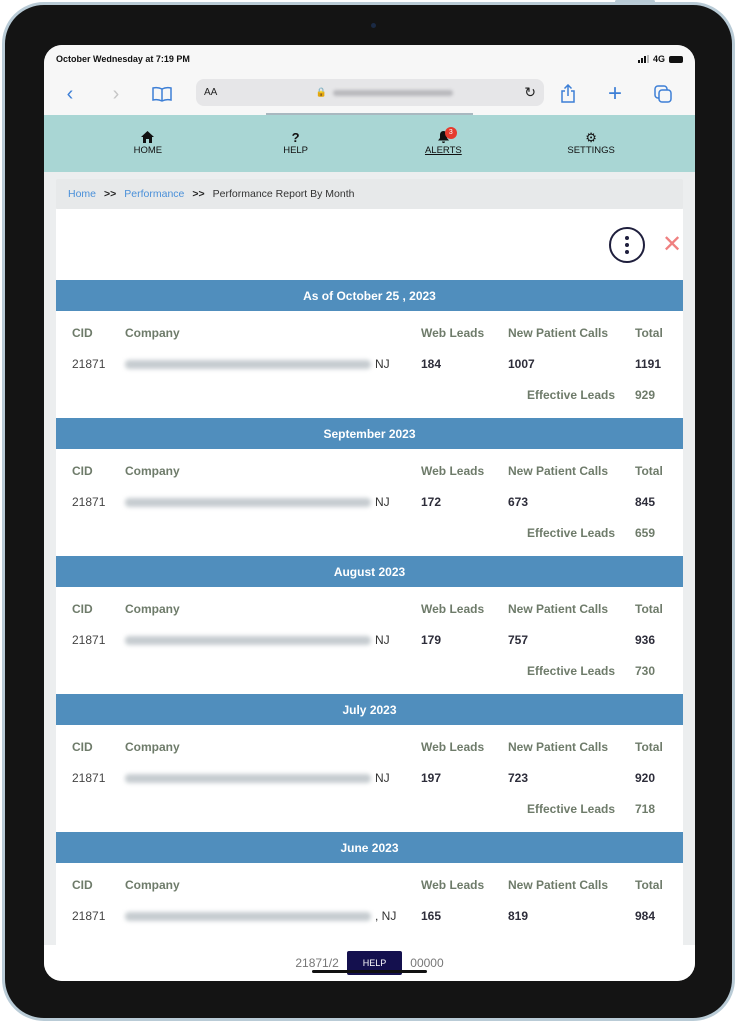 The width and height of the screenshot is (739, 1024). What do you see at coordinates (431, 640) in the screenshot?
I see `cell-web-leads: 179` at bounding box center [431, 640].